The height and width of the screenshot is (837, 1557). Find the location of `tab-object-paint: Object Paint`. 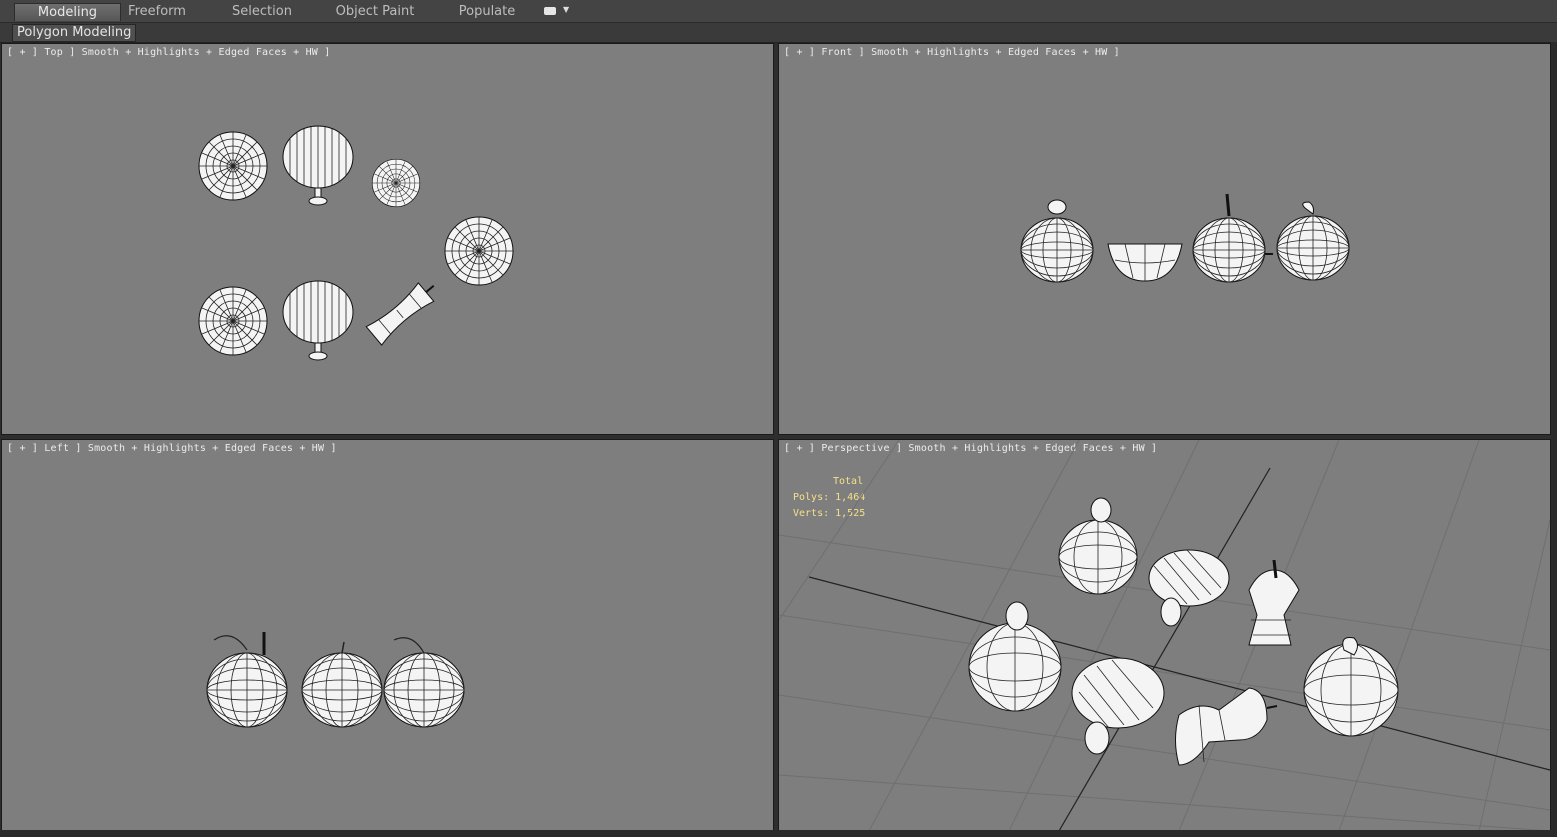

tab-object-paint: Object Paint is located at coordinates (375, 11).